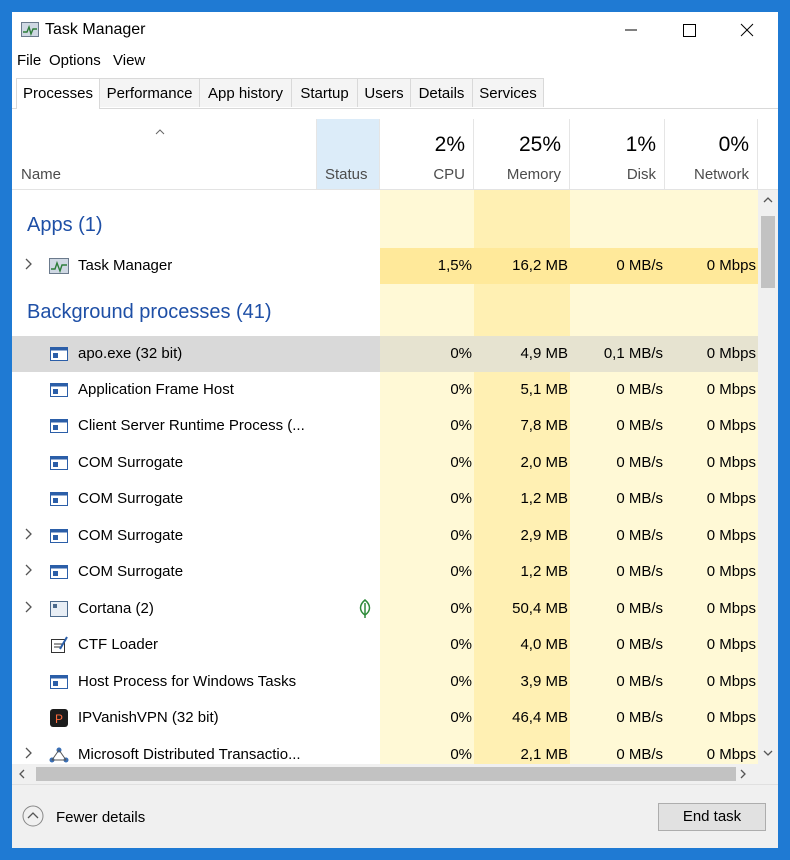  I want to click on tab-services: Services, so click(508, 92).